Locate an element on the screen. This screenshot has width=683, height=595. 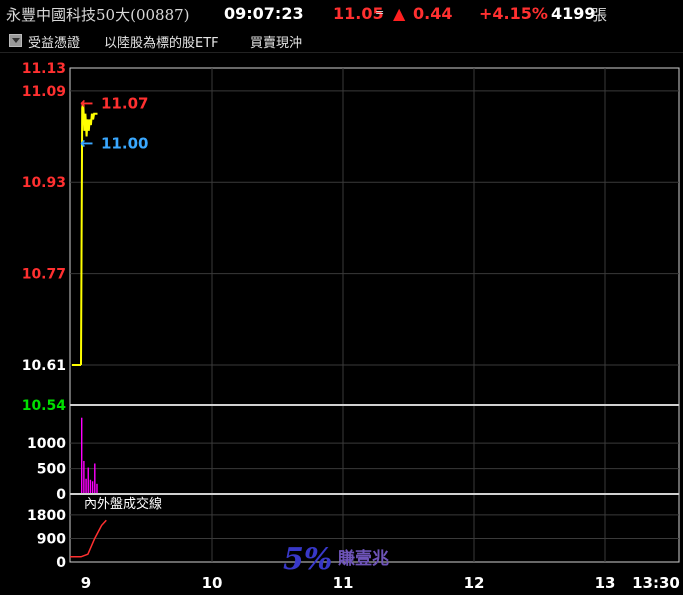
time-tick-label: 9 is located at coordinates (86, 583).